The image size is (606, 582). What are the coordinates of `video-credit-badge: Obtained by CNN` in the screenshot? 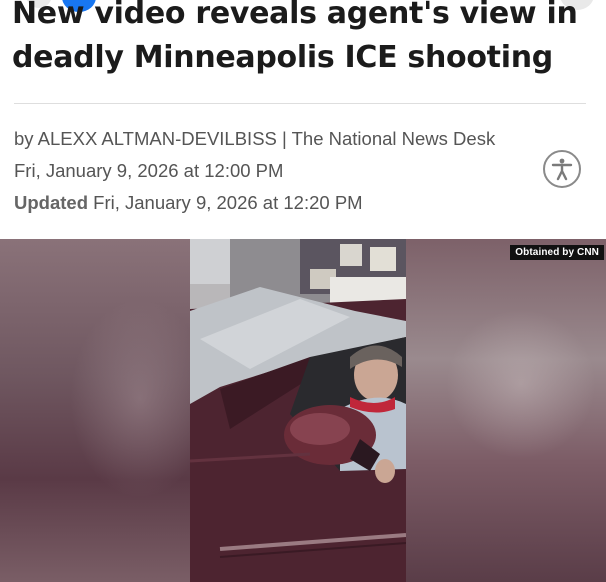 It's located at (557, 252).